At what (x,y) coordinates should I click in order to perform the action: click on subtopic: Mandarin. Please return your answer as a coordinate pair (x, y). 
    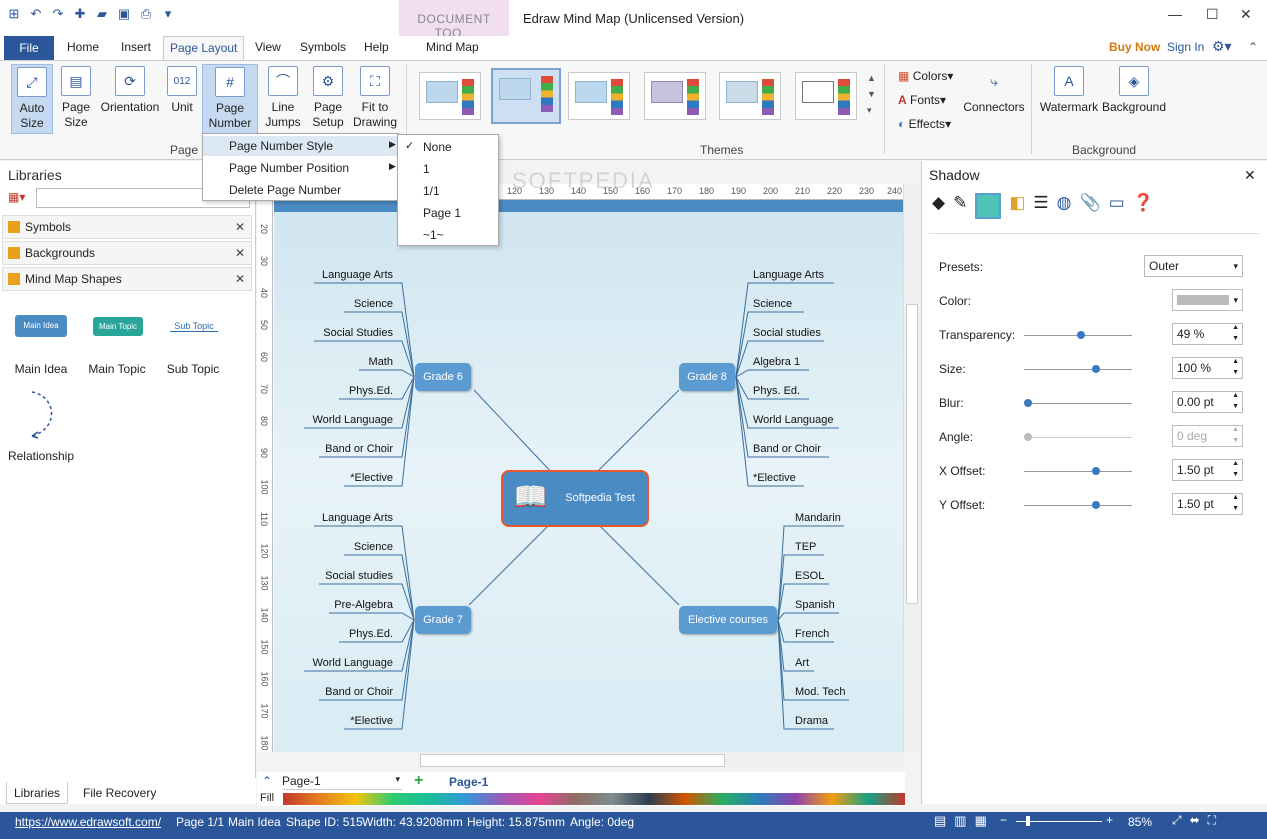
    Looking at the image, I should click on (818, 518).